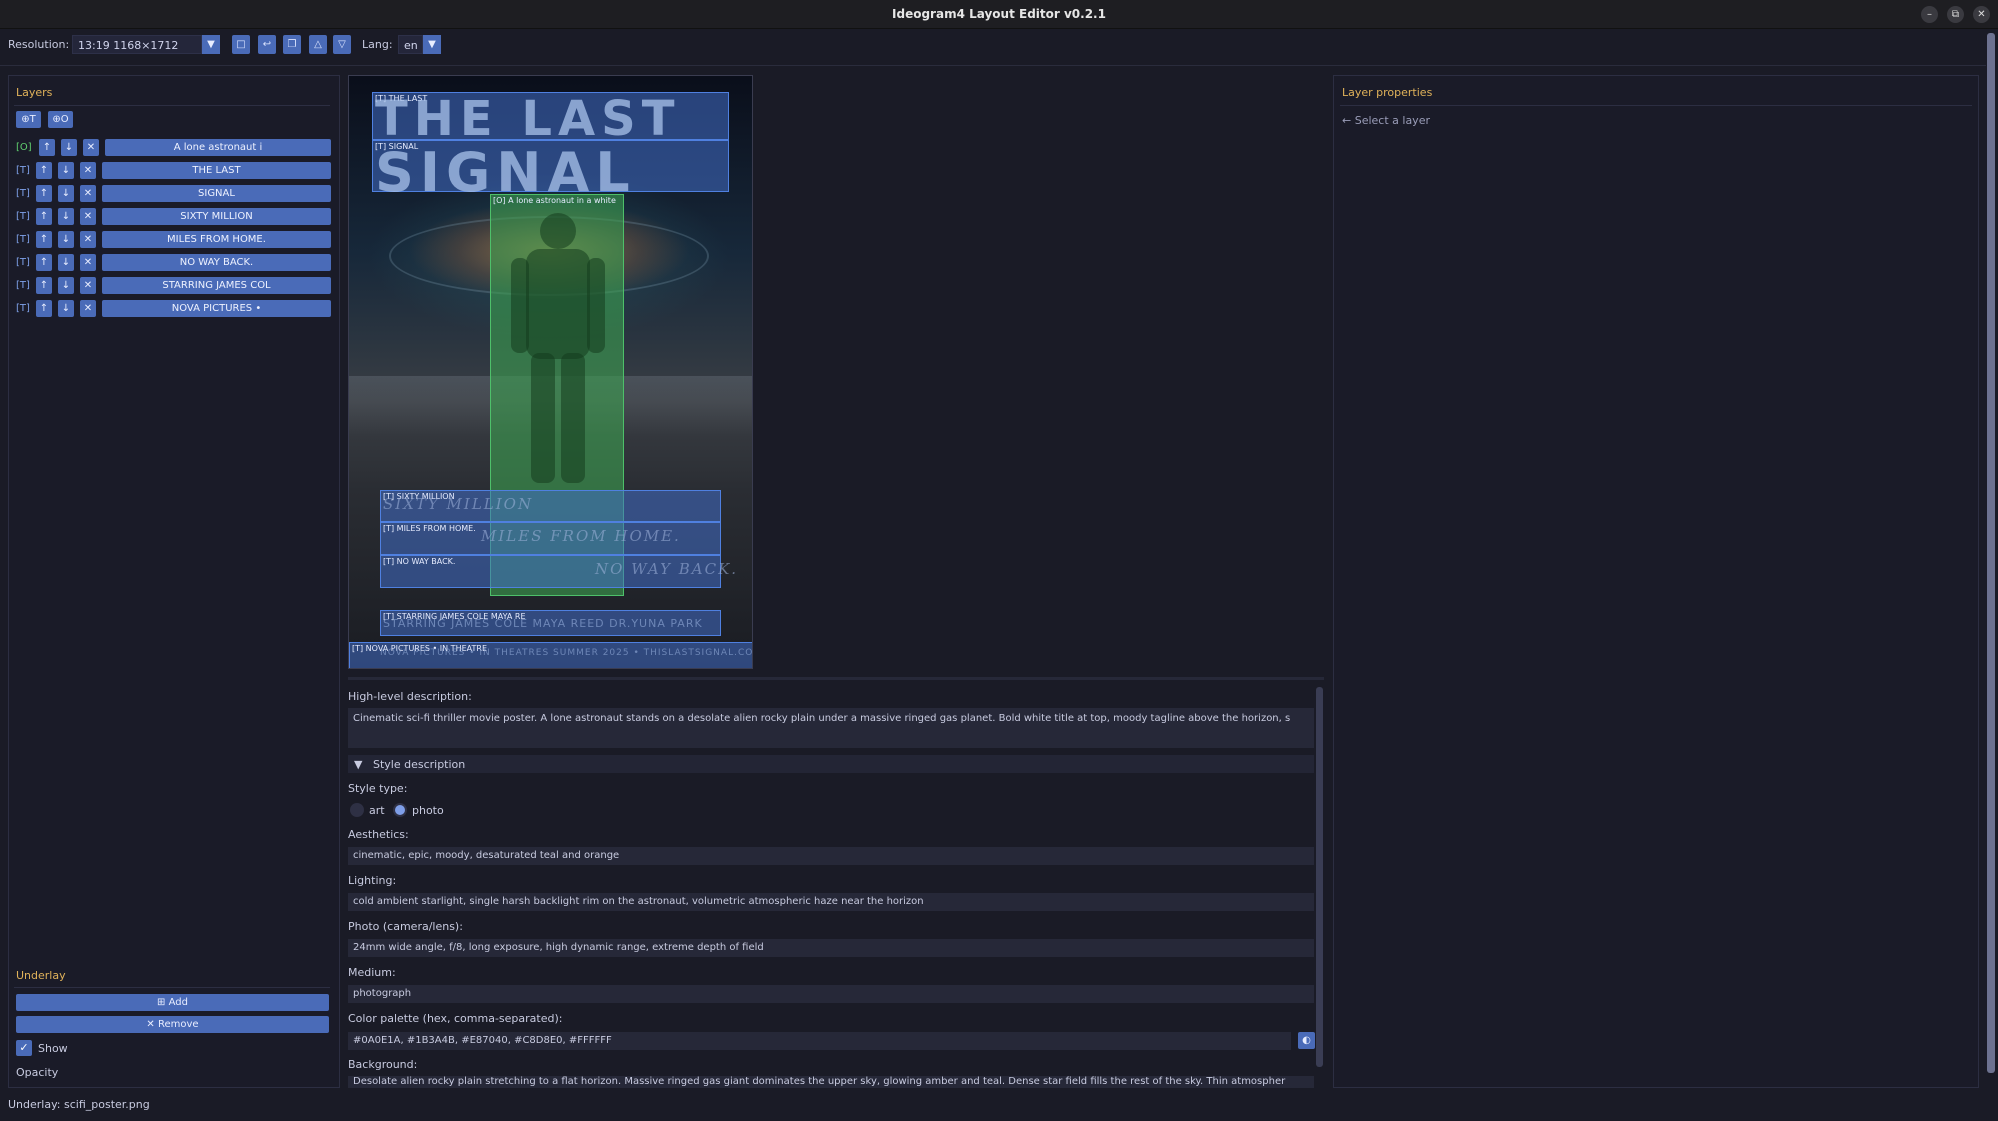 This screenshot has height=1121, width=1998. I want to click on layer-box-tagline2: [T] MILES FROM HOME. MILES FROM HOME., so click(550, 538).